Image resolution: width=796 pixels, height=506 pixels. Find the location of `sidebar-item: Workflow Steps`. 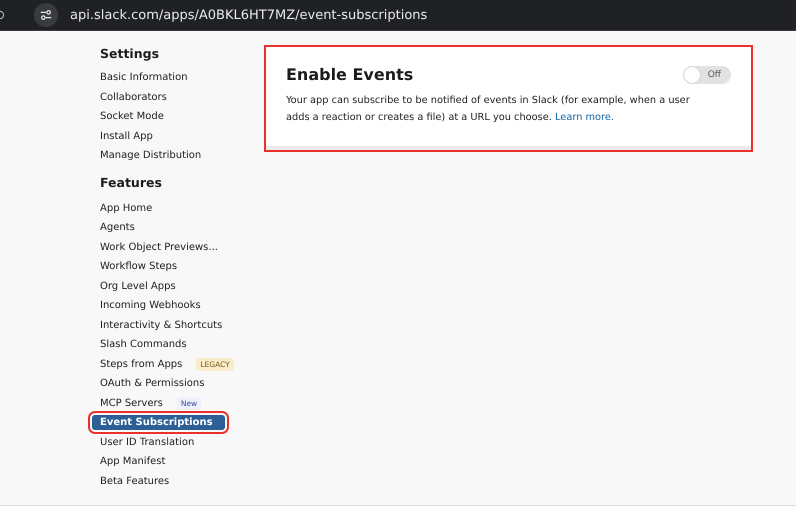

sidebar-item: Workflow Steps is located at coordinates (139, 266).